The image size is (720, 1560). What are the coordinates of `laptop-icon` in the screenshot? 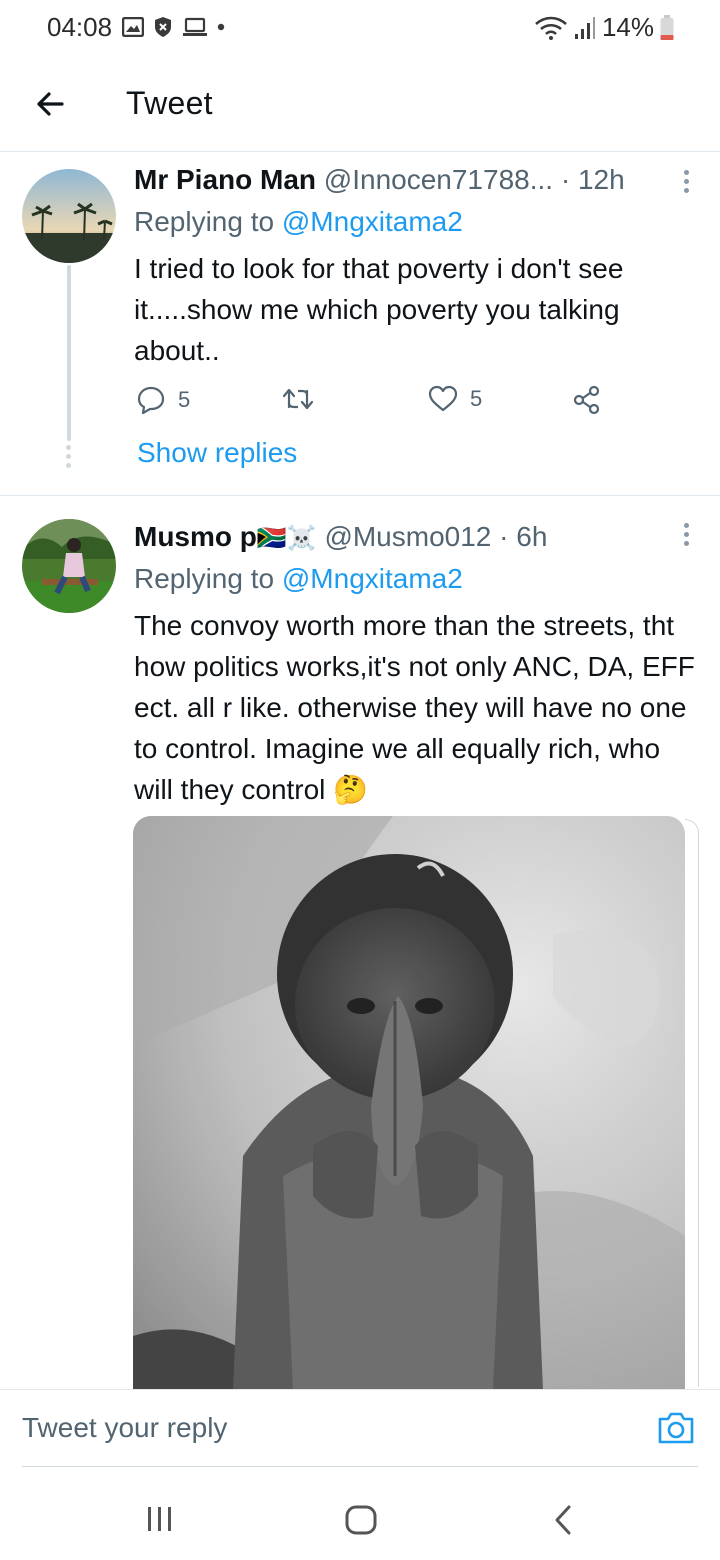 It's located at (195, 26).